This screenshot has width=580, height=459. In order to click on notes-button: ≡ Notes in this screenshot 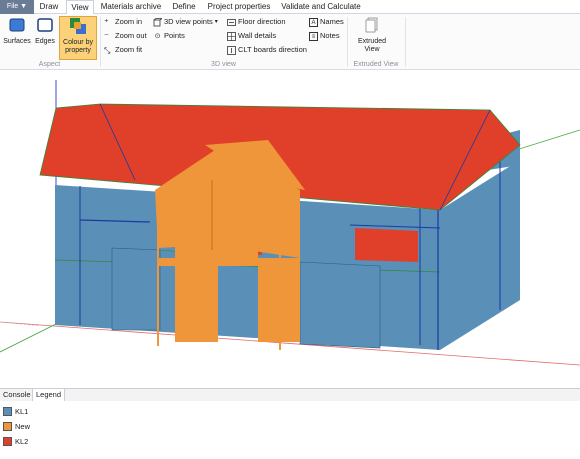, I will do `click(324, 36)`.